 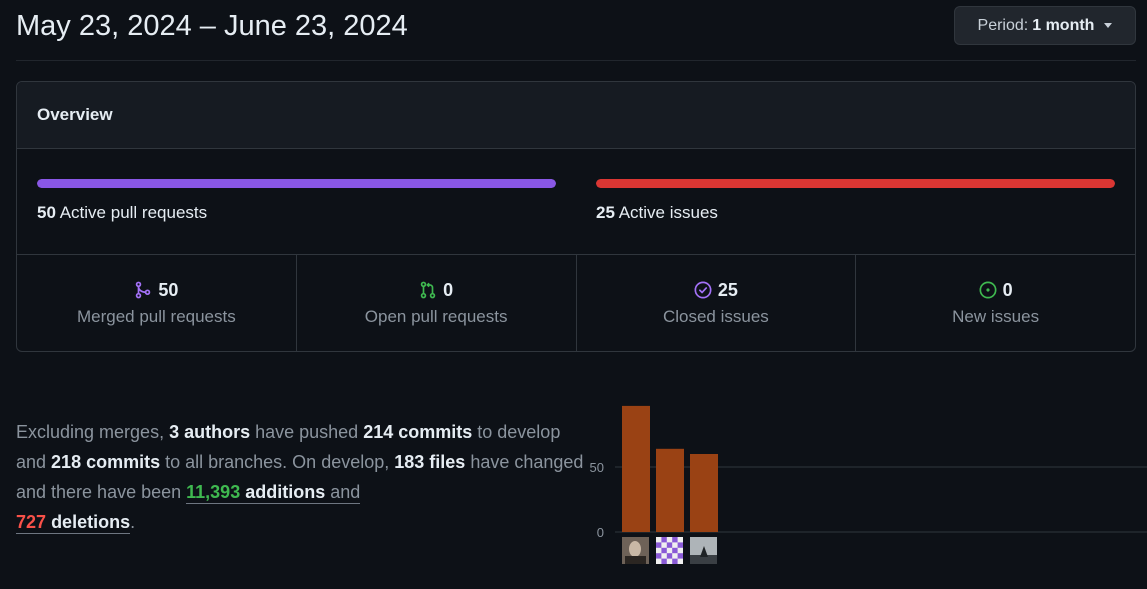 What do you see at coordinates (437, 303) in the screenshot?
I see `stat-open-pull-requests: 0 Open pull requests` at bounding box center [437, 303].